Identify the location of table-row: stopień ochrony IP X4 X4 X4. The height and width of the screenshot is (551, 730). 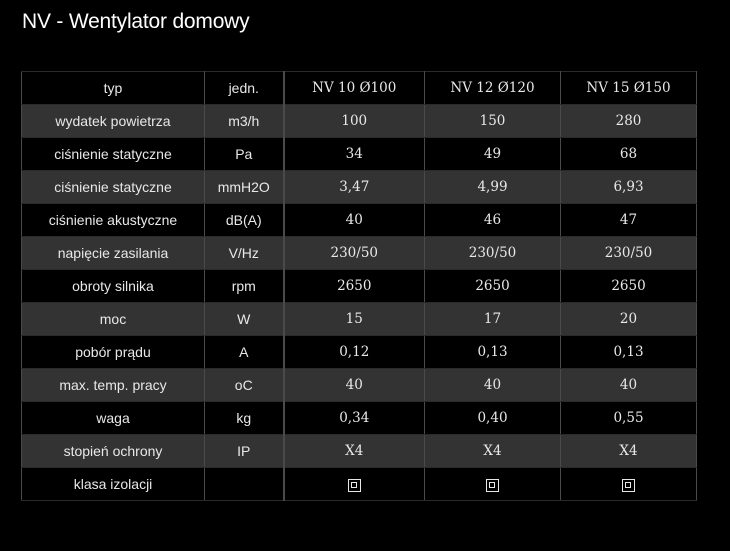
(359, 451).